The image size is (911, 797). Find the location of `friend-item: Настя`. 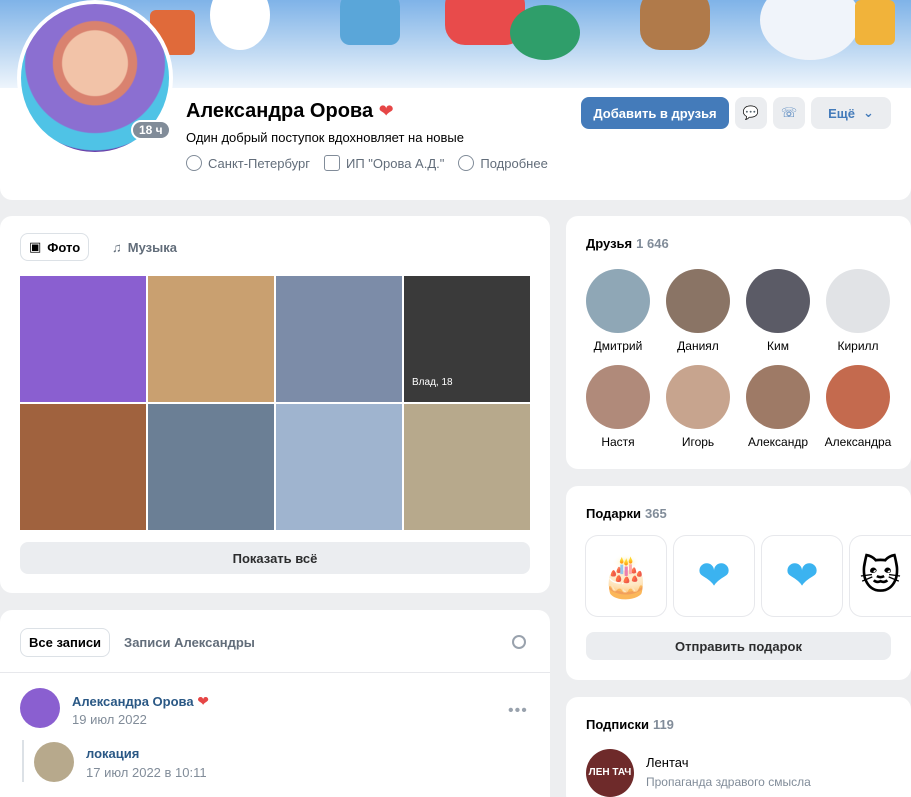

friend-item: Настя is located at coordinates (618, 407).